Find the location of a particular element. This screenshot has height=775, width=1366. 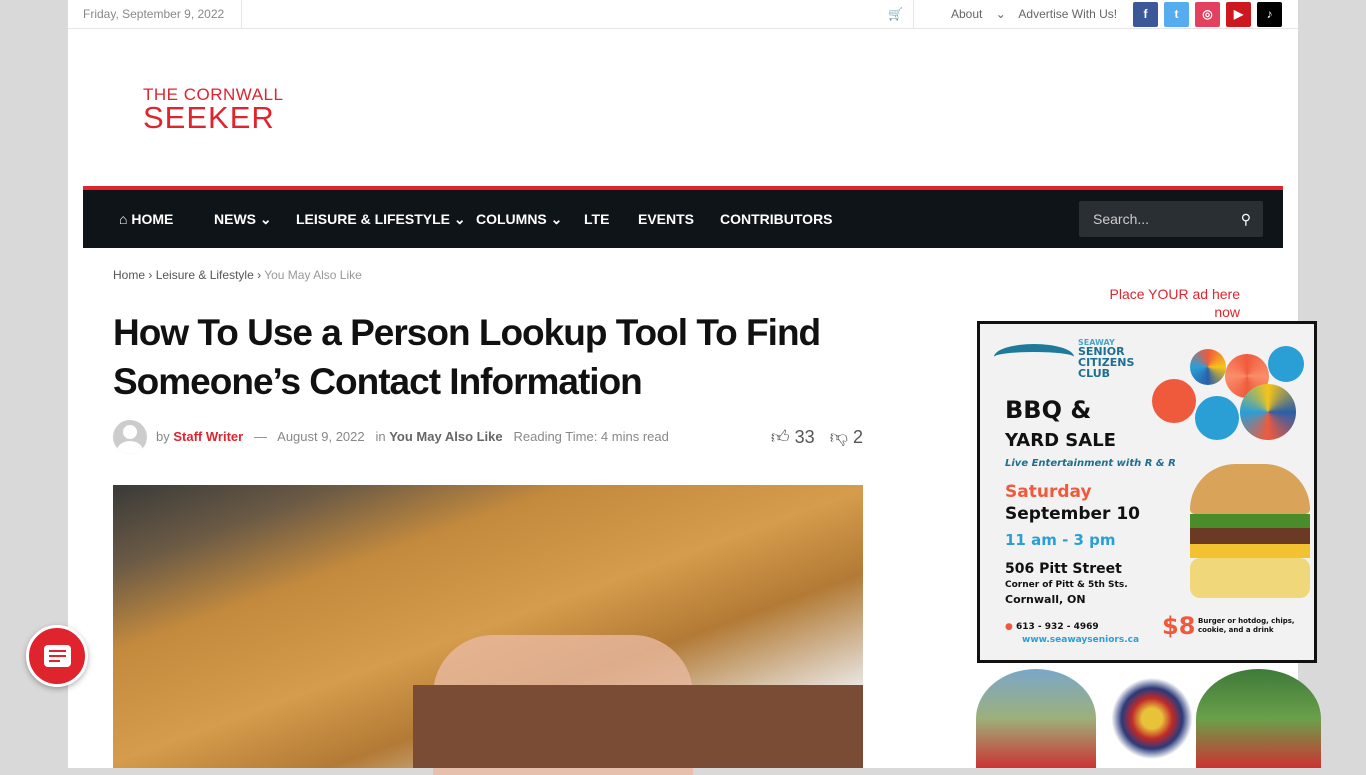

search-icon: ⚲ is located at coordinates (1246, 219).